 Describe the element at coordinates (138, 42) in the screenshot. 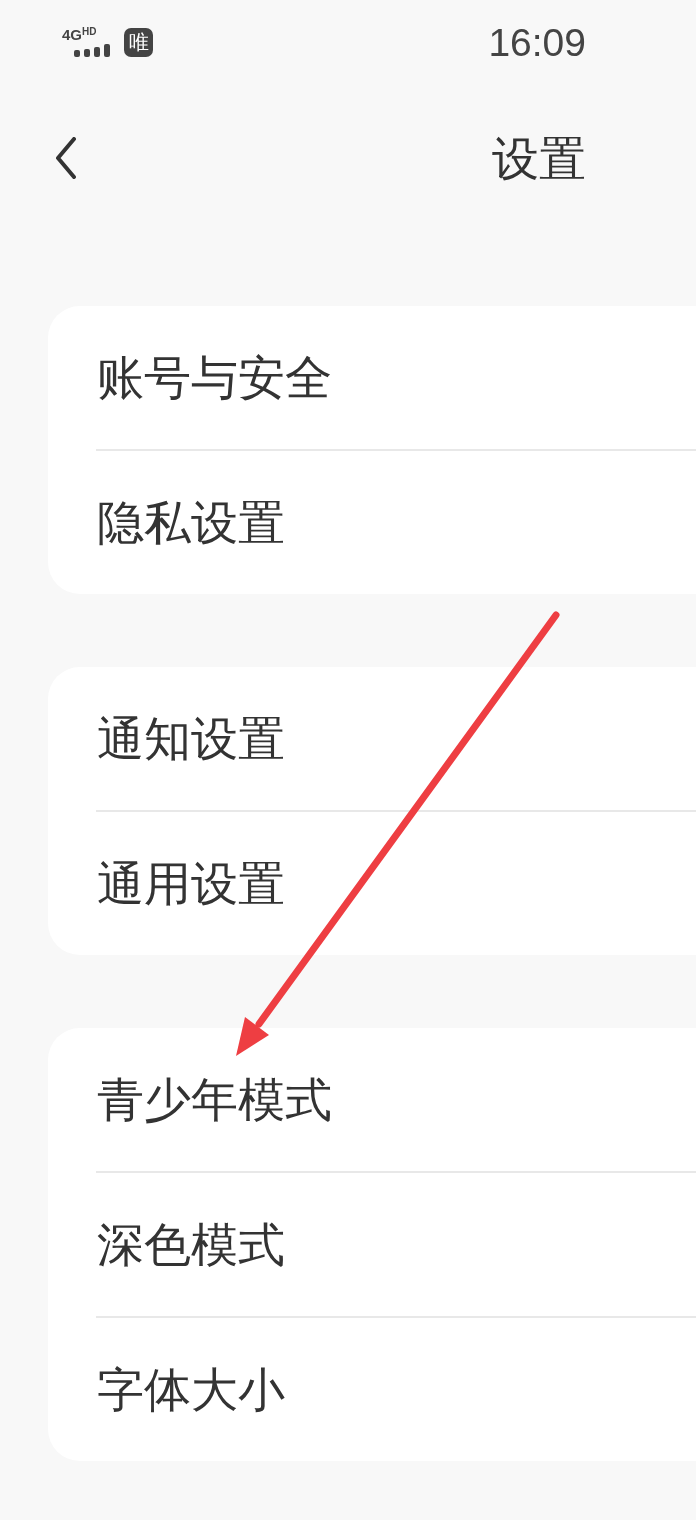

I see `status-badge: 唯` at that location.